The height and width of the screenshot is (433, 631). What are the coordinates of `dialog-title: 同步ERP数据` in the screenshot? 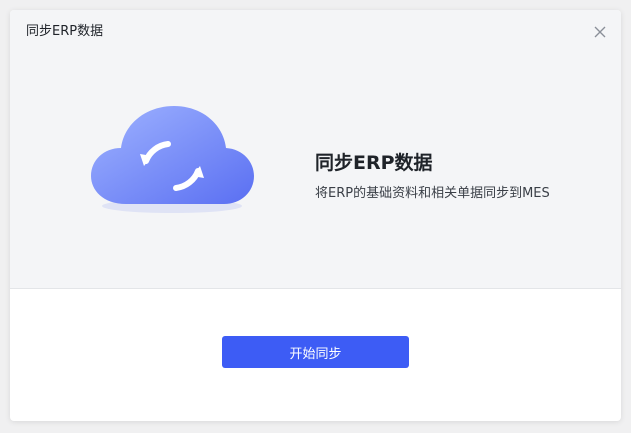 It's located at (65, 31).